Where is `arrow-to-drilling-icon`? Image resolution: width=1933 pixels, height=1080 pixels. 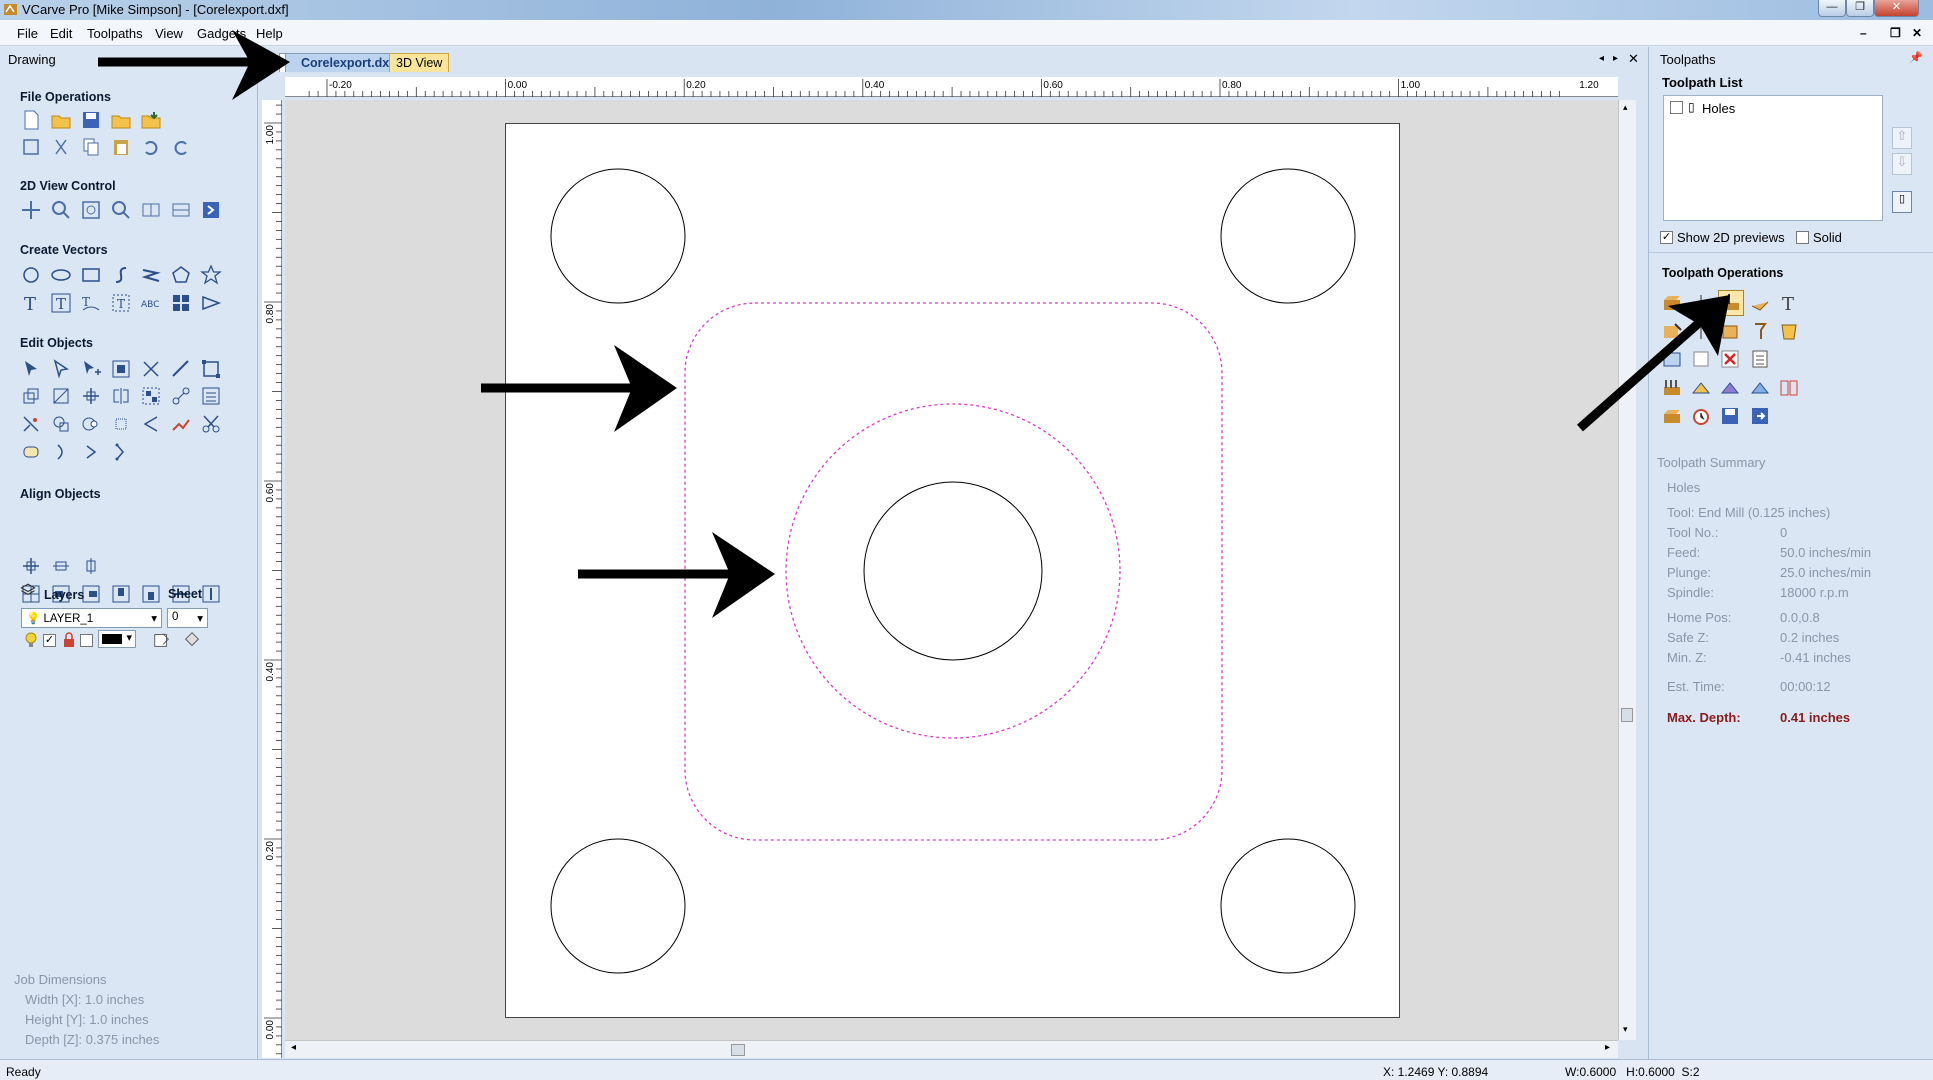 arrow-to-drilling-icon is located at coordinates (1640, 375).